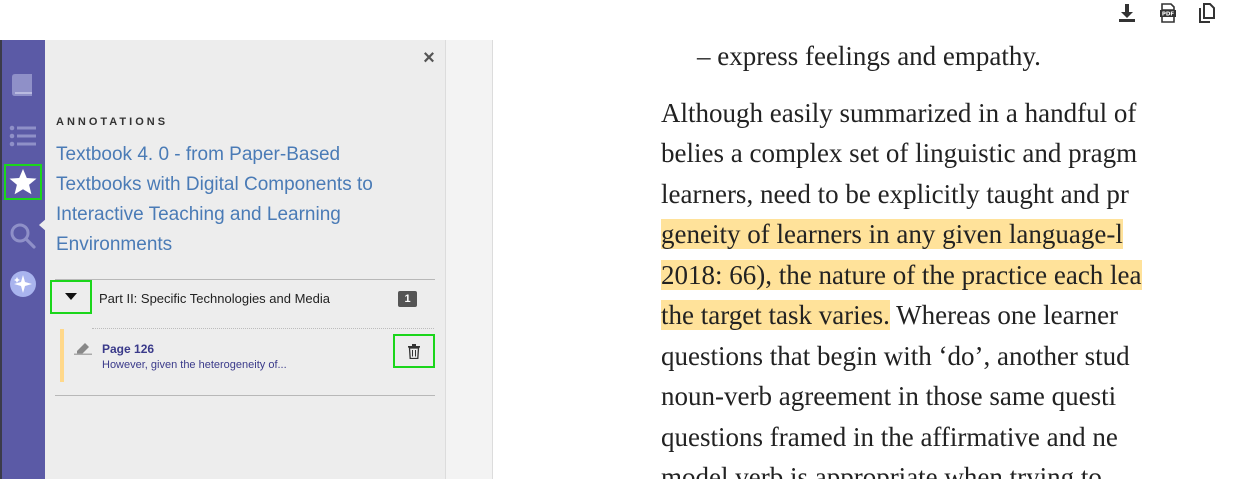 The height and width of the screenshot is (479, 1237). I want to click on copy-button, so click(1207, 13).